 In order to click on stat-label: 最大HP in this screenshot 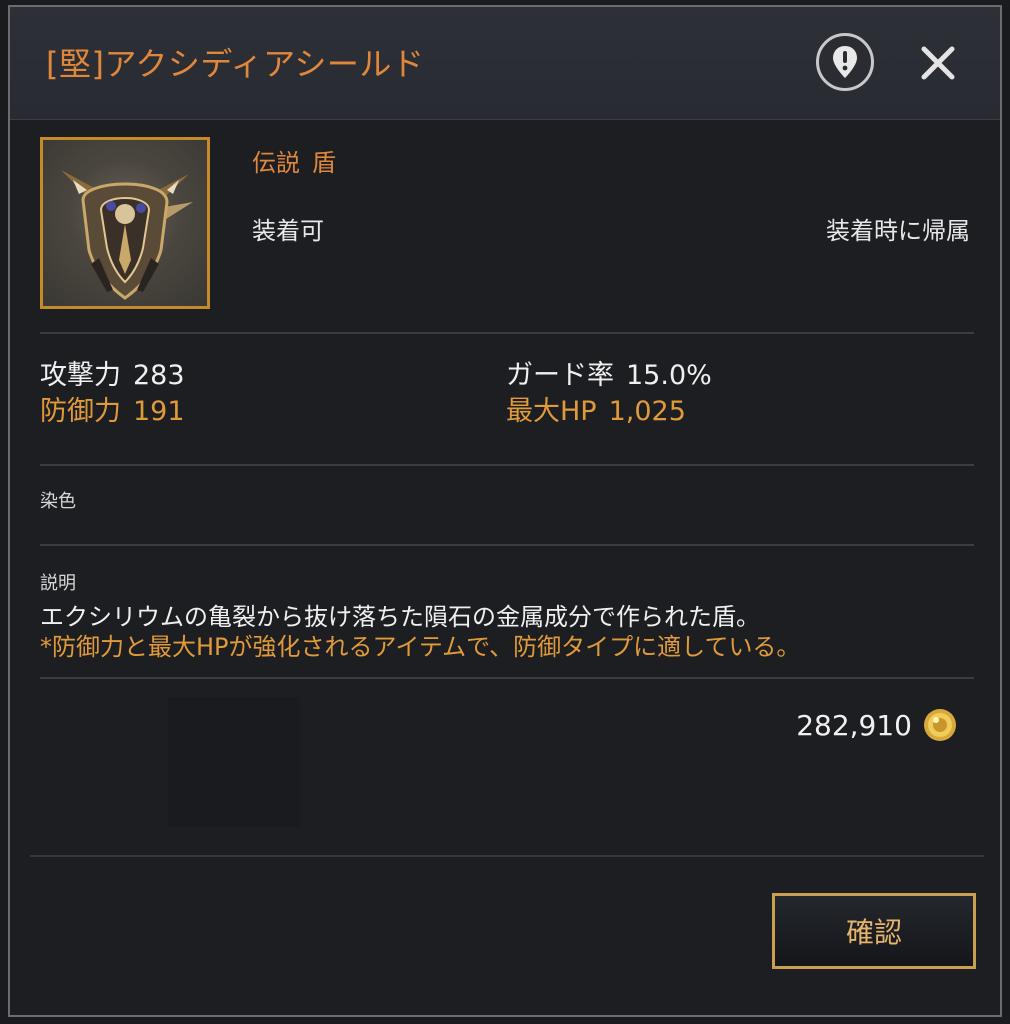, I will do `click(551, 411)`.